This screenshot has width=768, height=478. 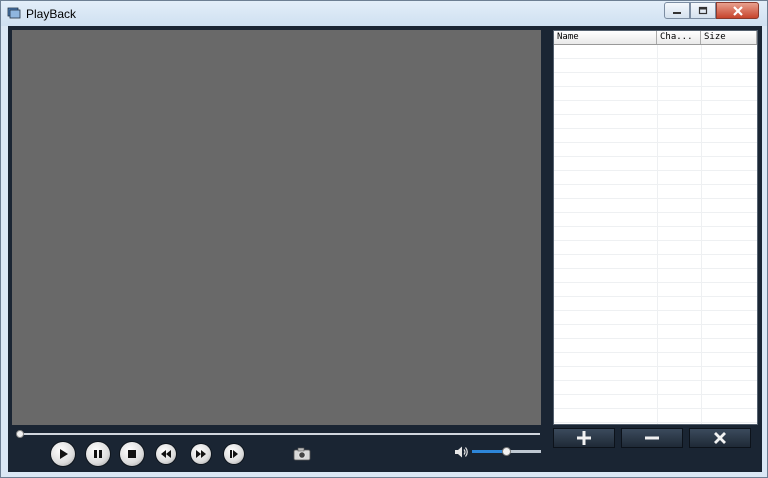 I want to click on volume-thumb, so click(x=506, y=451).